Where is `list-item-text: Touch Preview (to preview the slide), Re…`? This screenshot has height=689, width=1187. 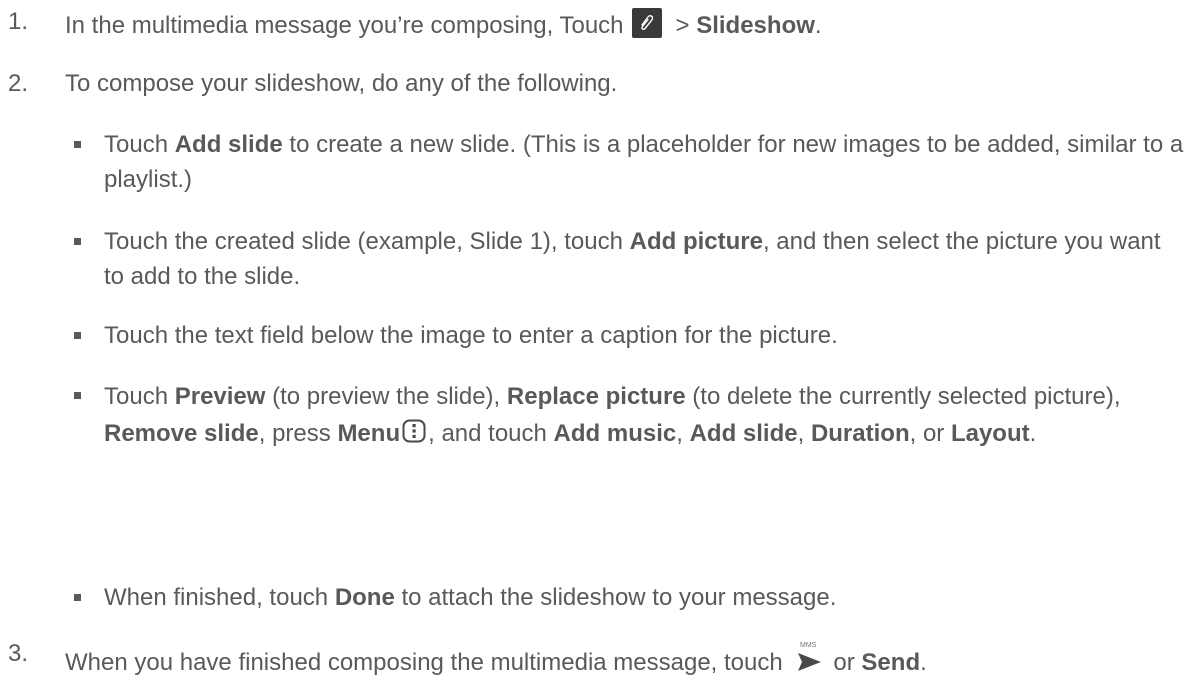
list-item-text: Touch Preview (to preview the slide), Re… is located at coordinates (612, 415).